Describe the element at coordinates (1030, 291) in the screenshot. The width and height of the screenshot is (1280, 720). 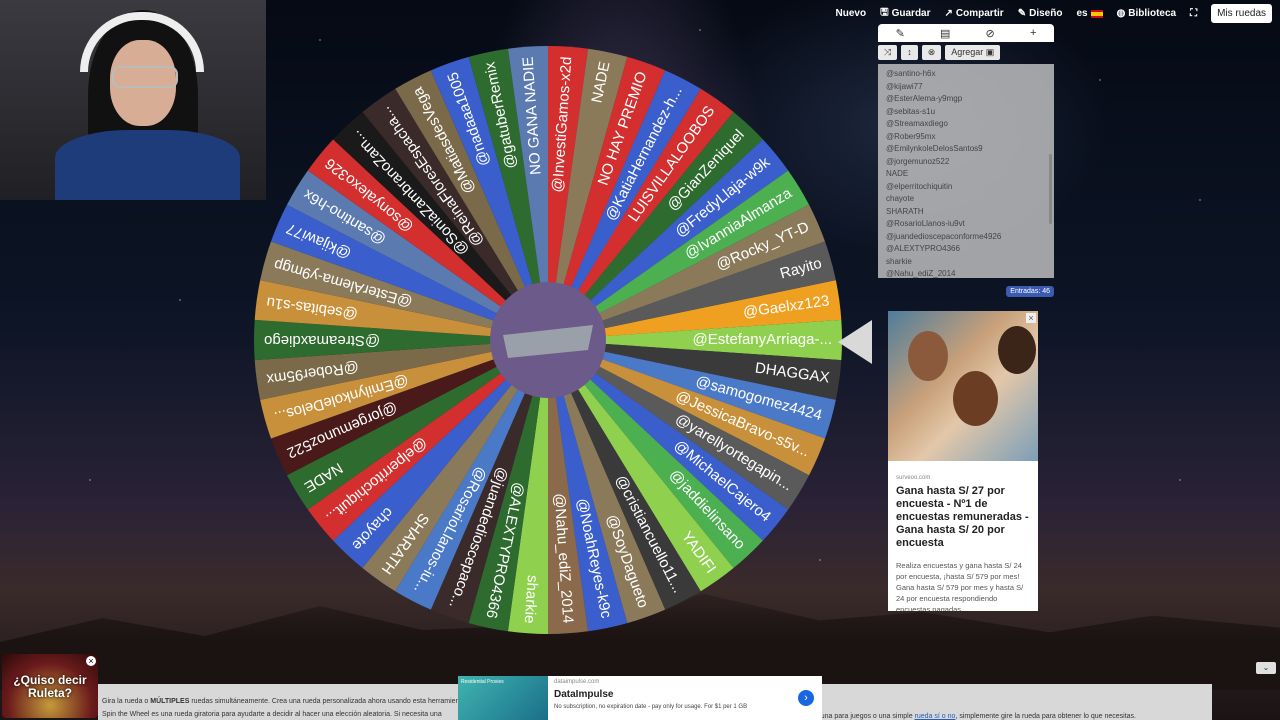
I see `entries-count-badge: Entradas: 46` at that location.